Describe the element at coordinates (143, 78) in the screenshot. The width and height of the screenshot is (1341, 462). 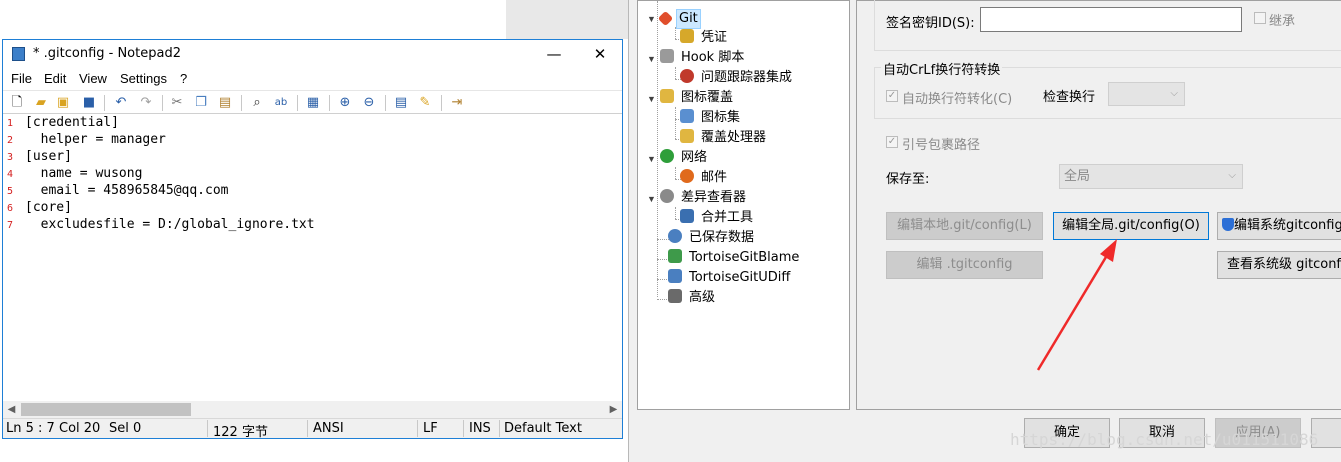
I see `menu-settings: Settings` at that location.